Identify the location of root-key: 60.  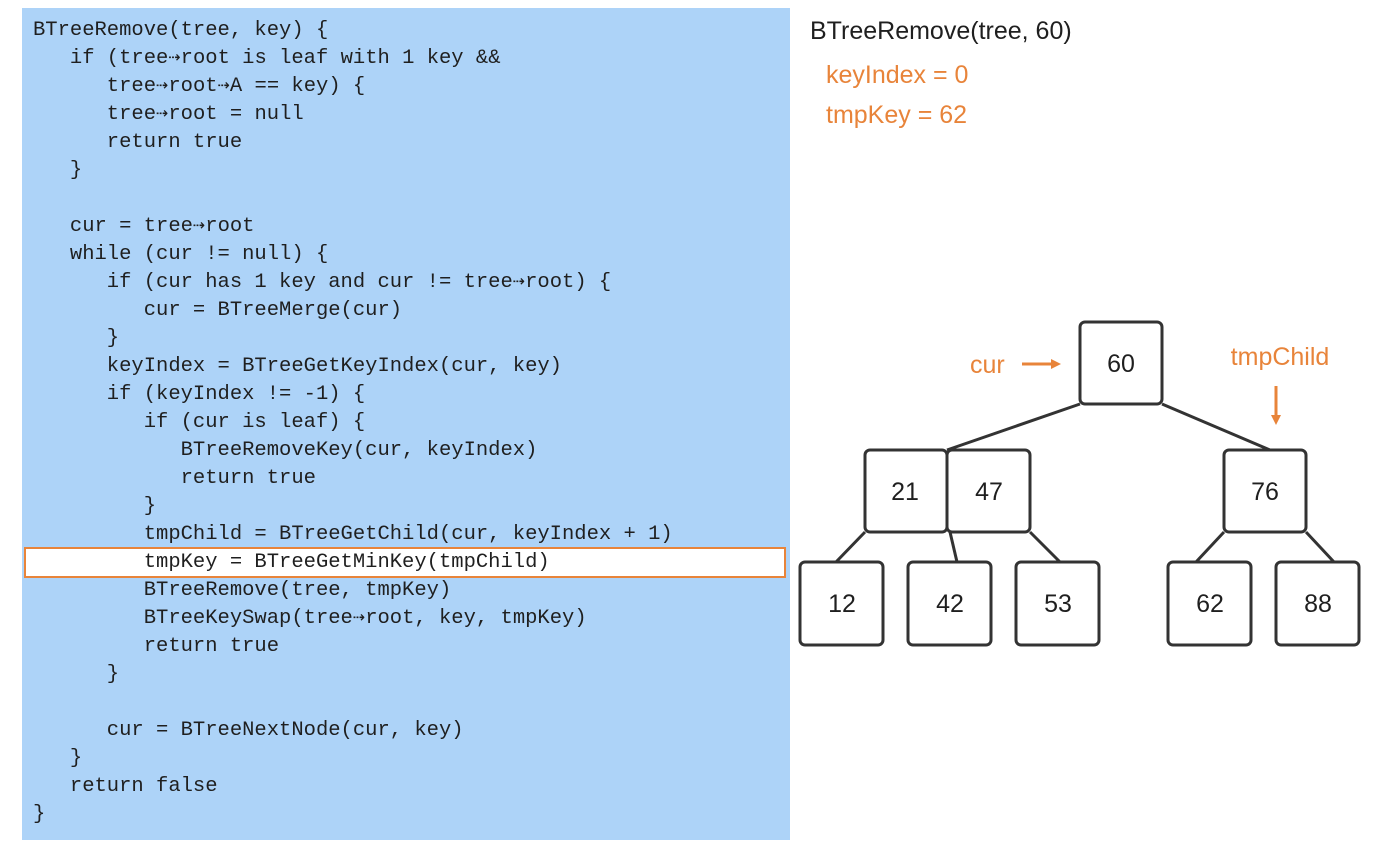
(1121, 364).